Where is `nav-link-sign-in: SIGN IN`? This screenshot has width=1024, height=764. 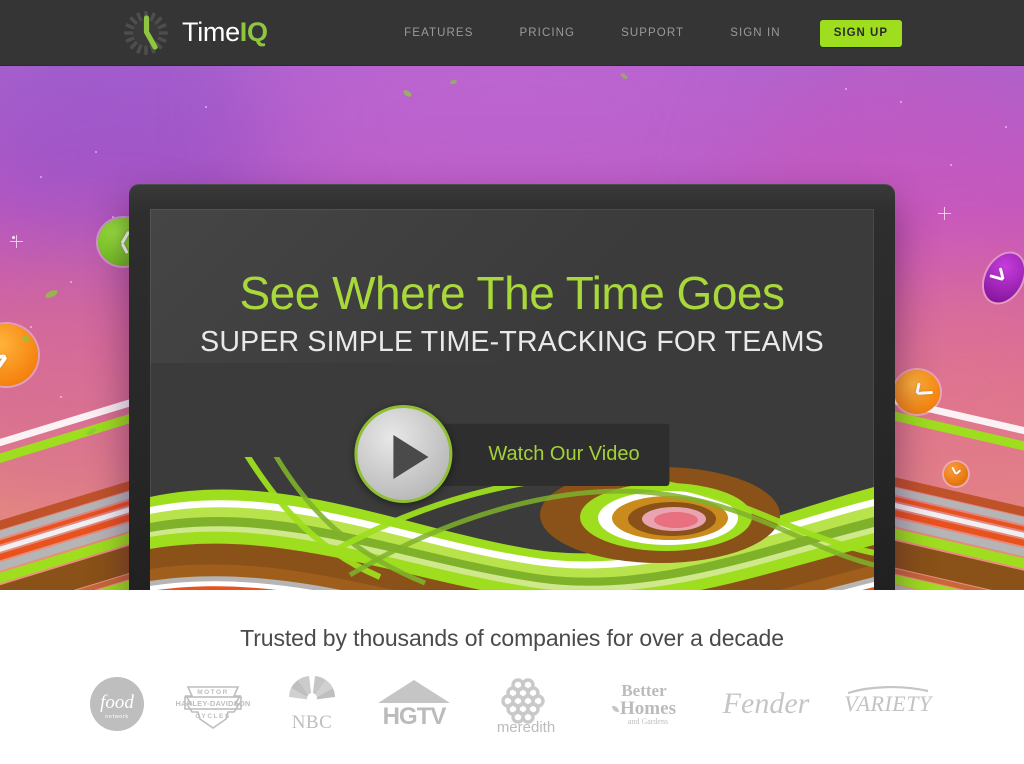
nav-link-sign-in: SIGN IN is located at coordinates (755, 33).